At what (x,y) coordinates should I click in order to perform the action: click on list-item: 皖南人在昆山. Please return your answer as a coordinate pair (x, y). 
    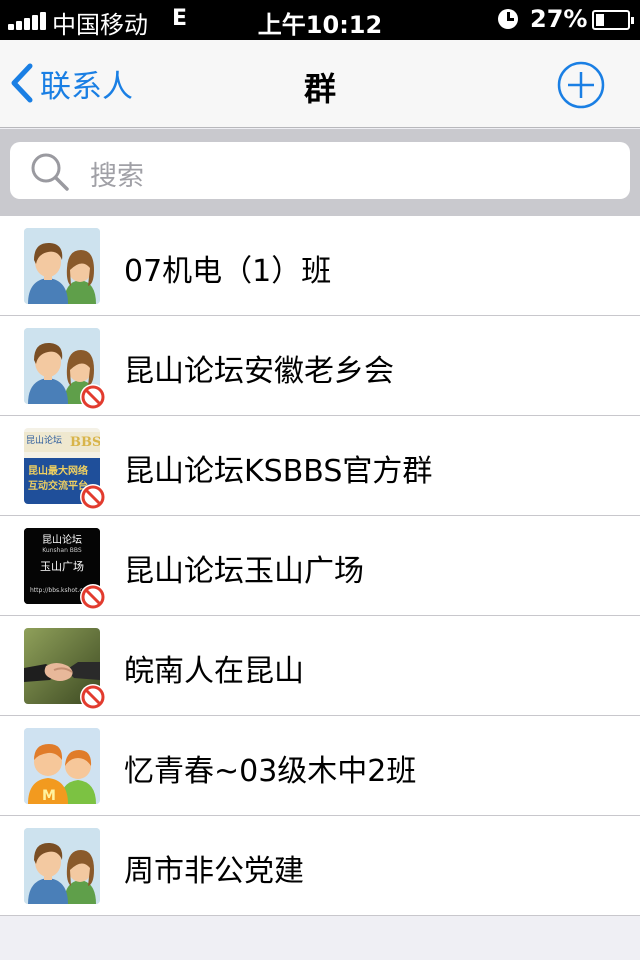
    Looking at the image, I should click on (320, 666).